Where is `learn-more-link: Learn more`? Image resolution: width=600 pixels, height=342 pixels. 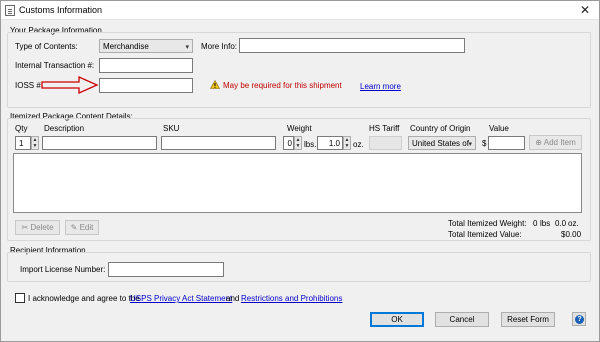 learn-more-link: Learn more is located at coordinates (380, 86).